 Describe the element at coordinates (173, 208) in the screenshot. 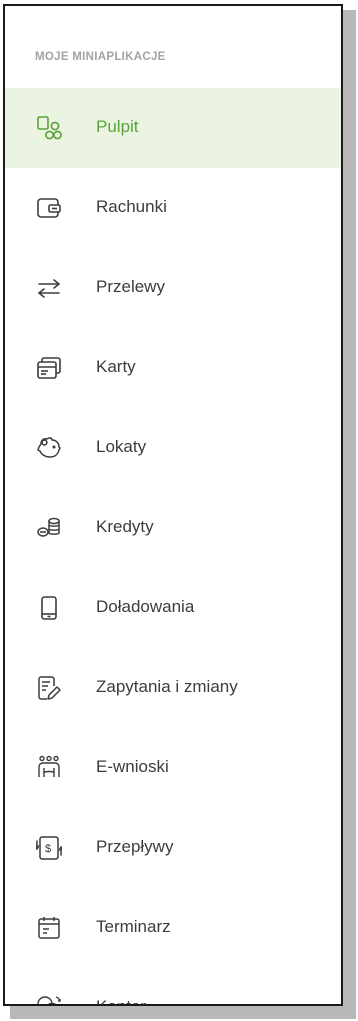

I see `menu-item-rachunki: Rachunki` at that location.